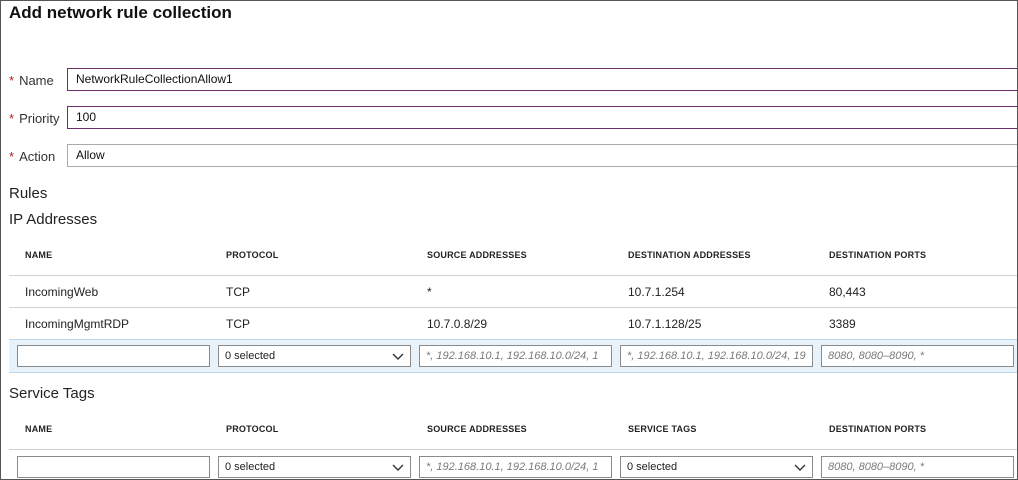 The width and height of the screenshot is (1018, 480). What do you see at coordinates (716, 467) in the screenshot?
I see `st-service-tags-select: 0 selected` at bounding box center [716, 467].